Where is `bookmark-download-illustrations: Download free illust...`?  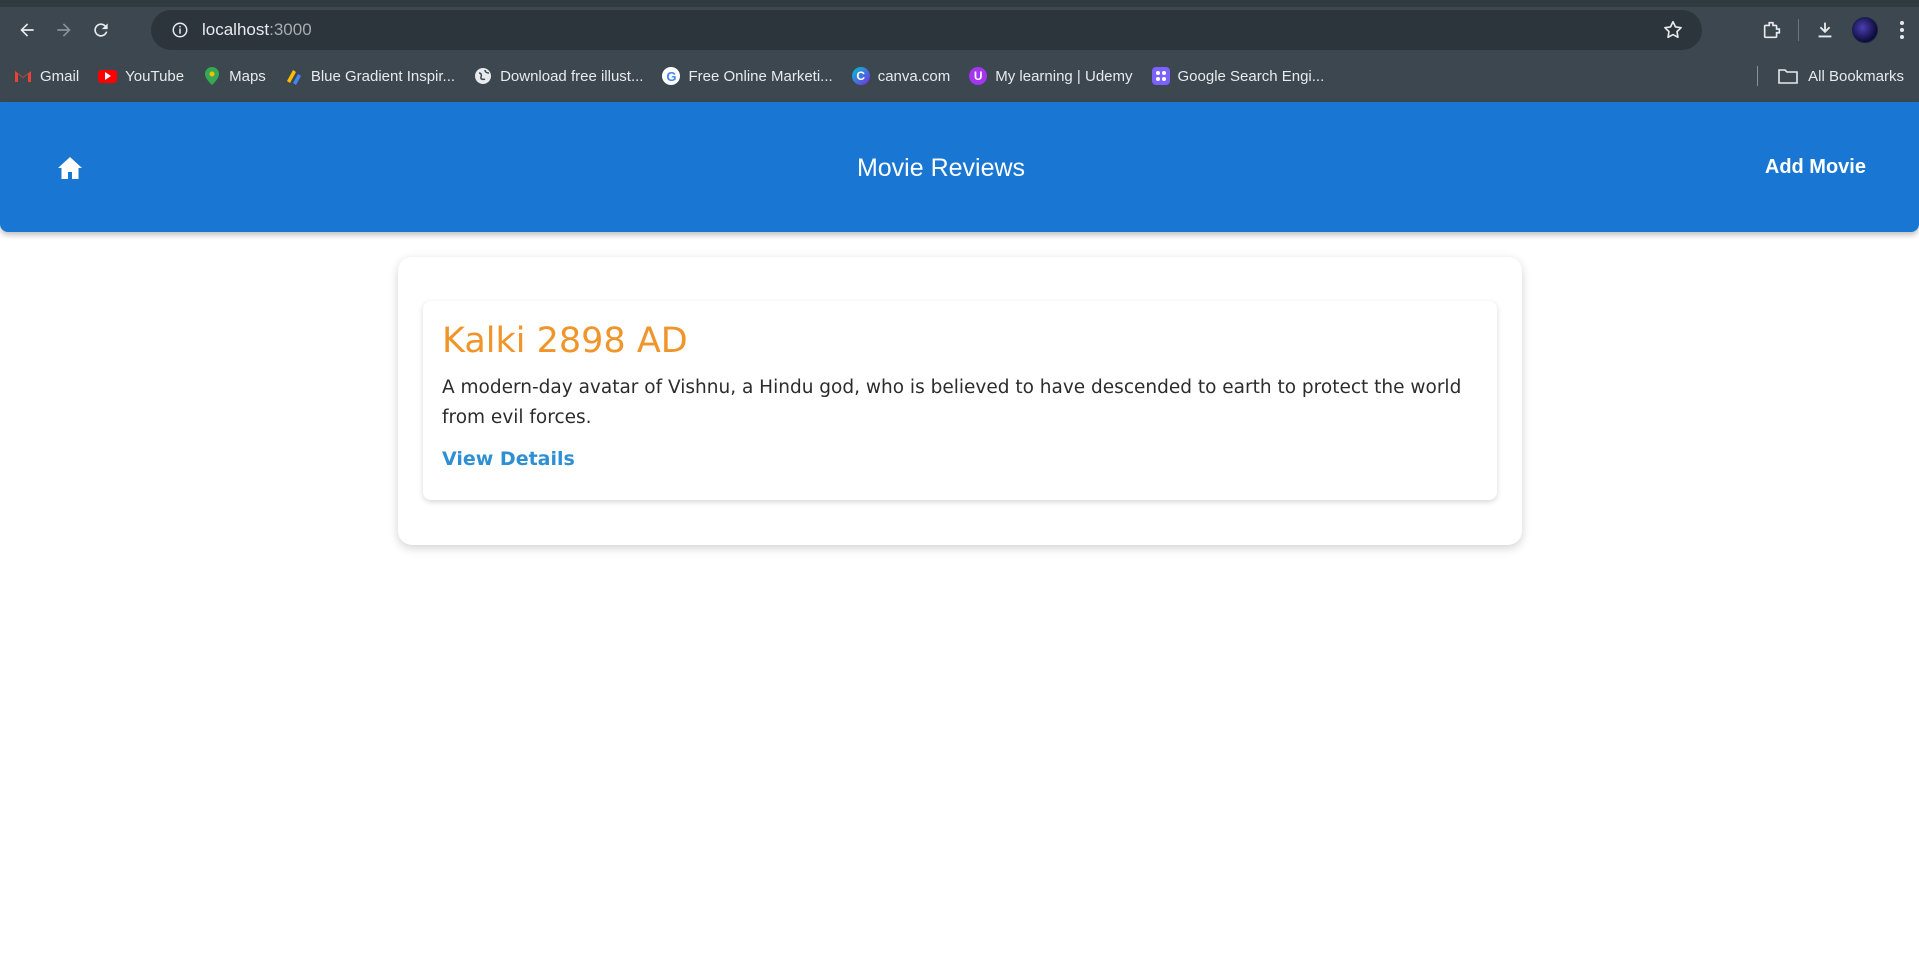 bookmark-download-illustrations: Download free illust... is located at coordinates (558, 76).